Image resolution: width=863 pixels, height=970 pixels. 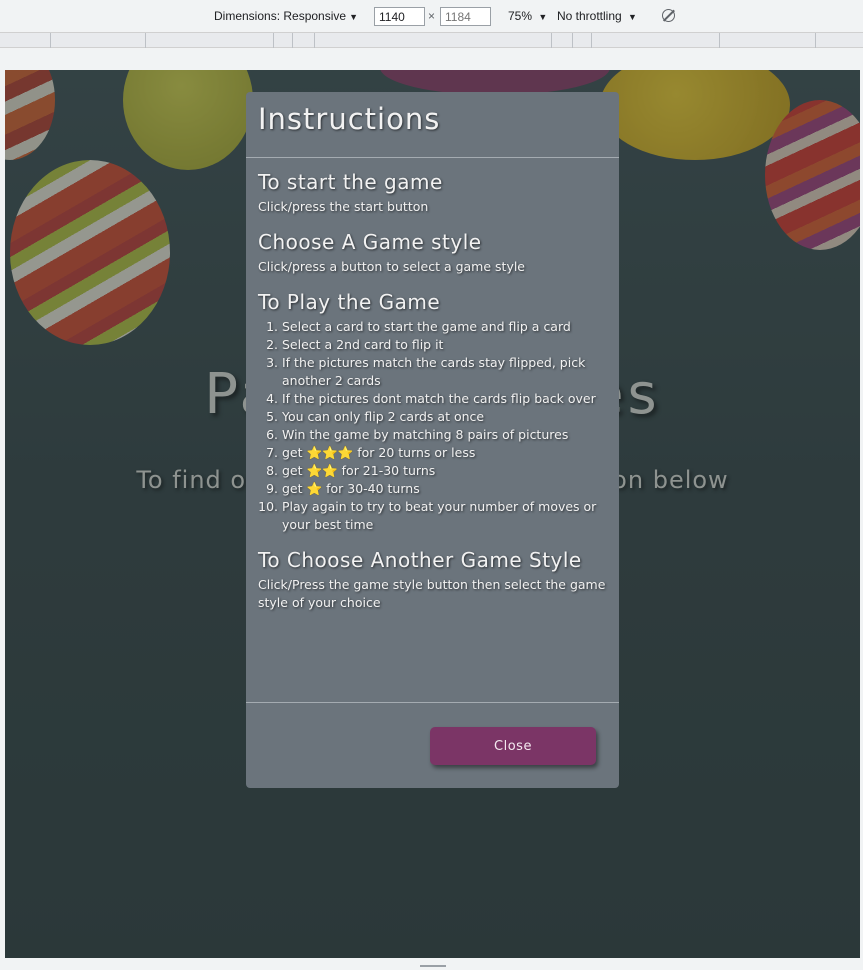 What do you see at coordinates (444, 471) in the screenshot?
I see `list-item: get ⭐⭐ for 21-30 turns` at bounding box center [444, 471].